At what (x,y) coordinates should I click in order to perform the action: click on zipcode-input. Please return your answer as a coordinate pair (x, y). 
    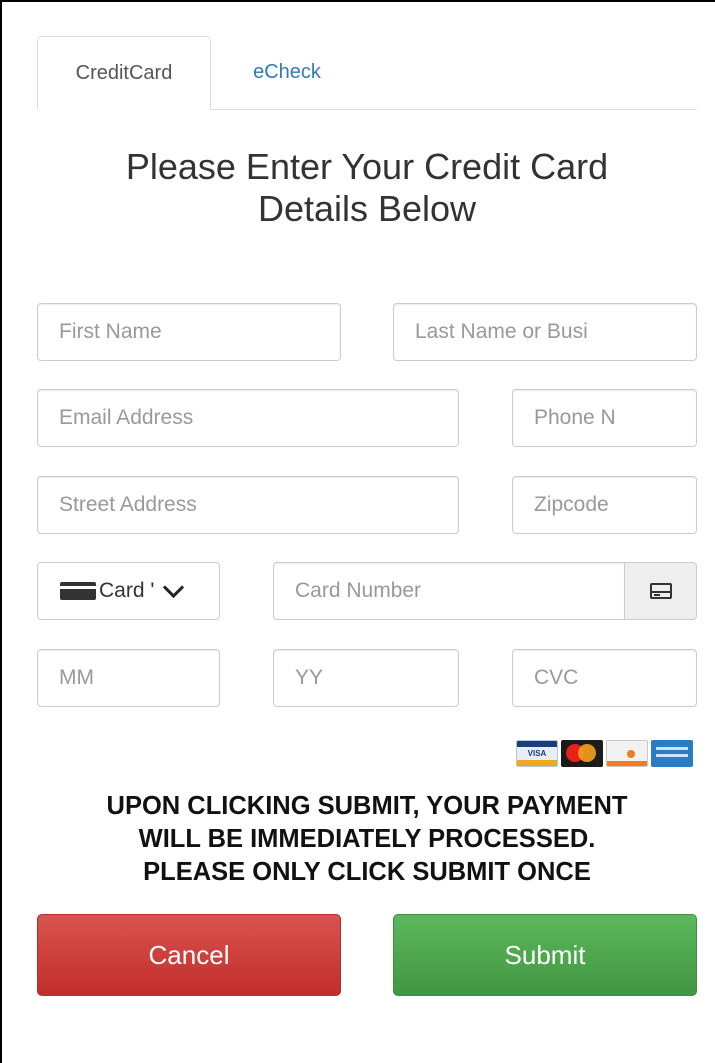
    Looking at the image, I should click on (604, 505).